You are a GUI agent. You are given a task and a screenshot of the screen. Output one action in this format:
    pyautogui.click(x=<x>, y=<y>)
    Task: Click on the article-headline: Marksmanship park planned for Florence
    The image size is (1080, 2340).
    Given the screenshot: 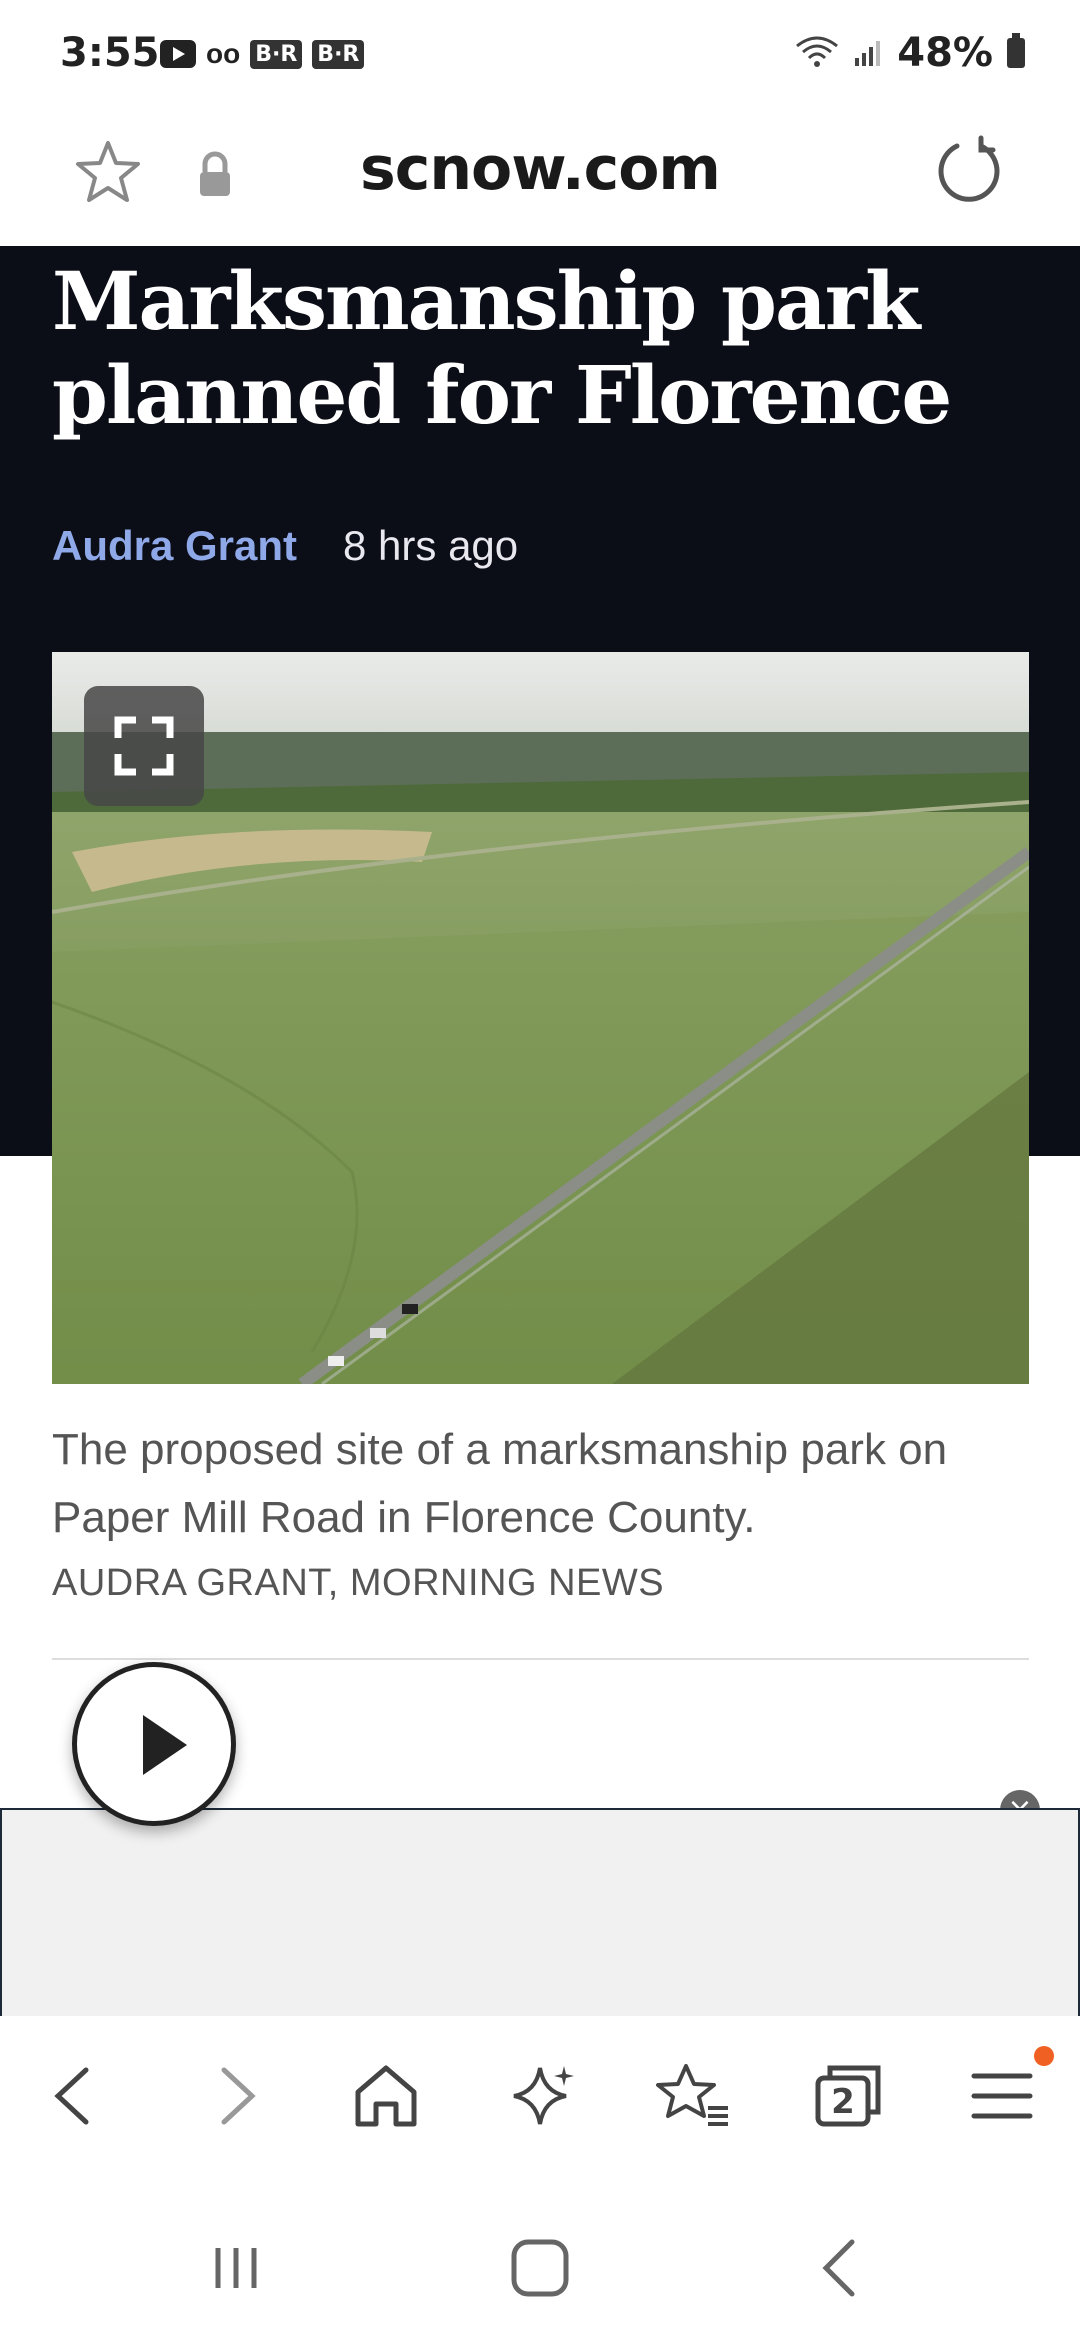 What is the action you would take?
    pyautogui.click(x=502, y=348)
    